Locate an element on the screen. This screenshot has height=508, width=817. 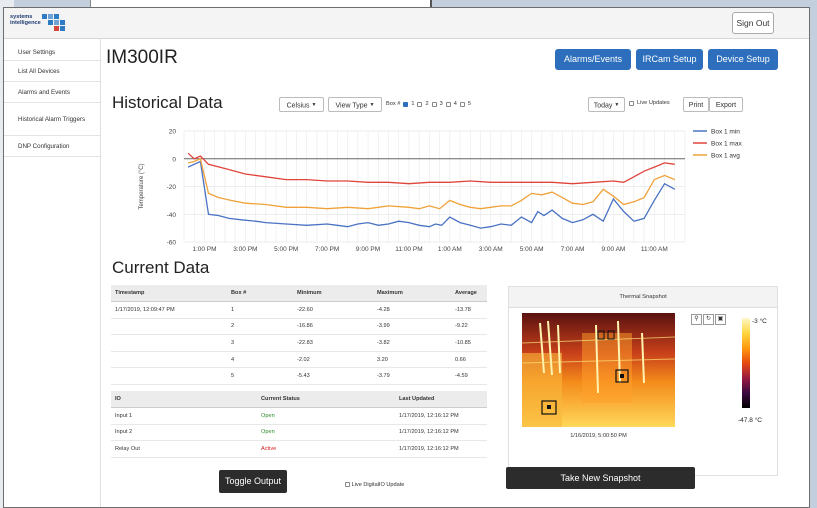
col-minimum: Minimum is located at coordinates (333, 293).